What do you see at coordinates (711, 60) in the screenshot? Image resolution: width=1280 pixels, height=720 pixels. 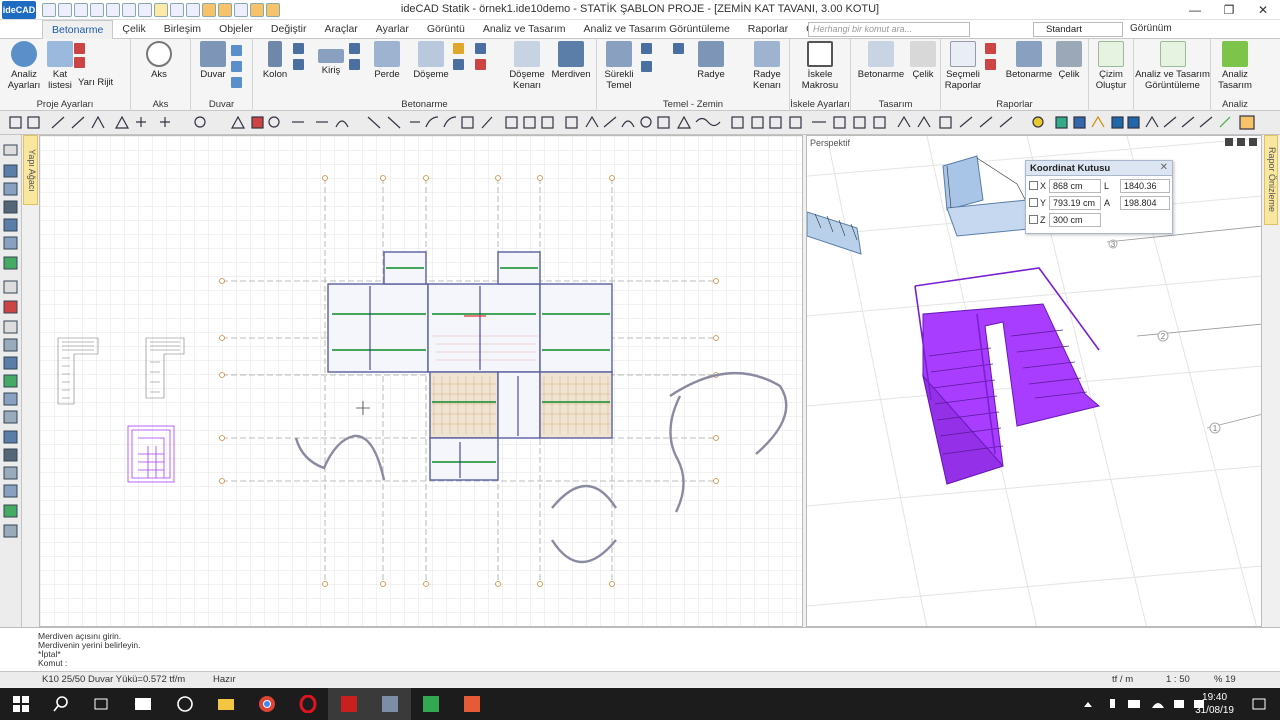 I see `radye-button: Radye` at bounding box center [711, 60].